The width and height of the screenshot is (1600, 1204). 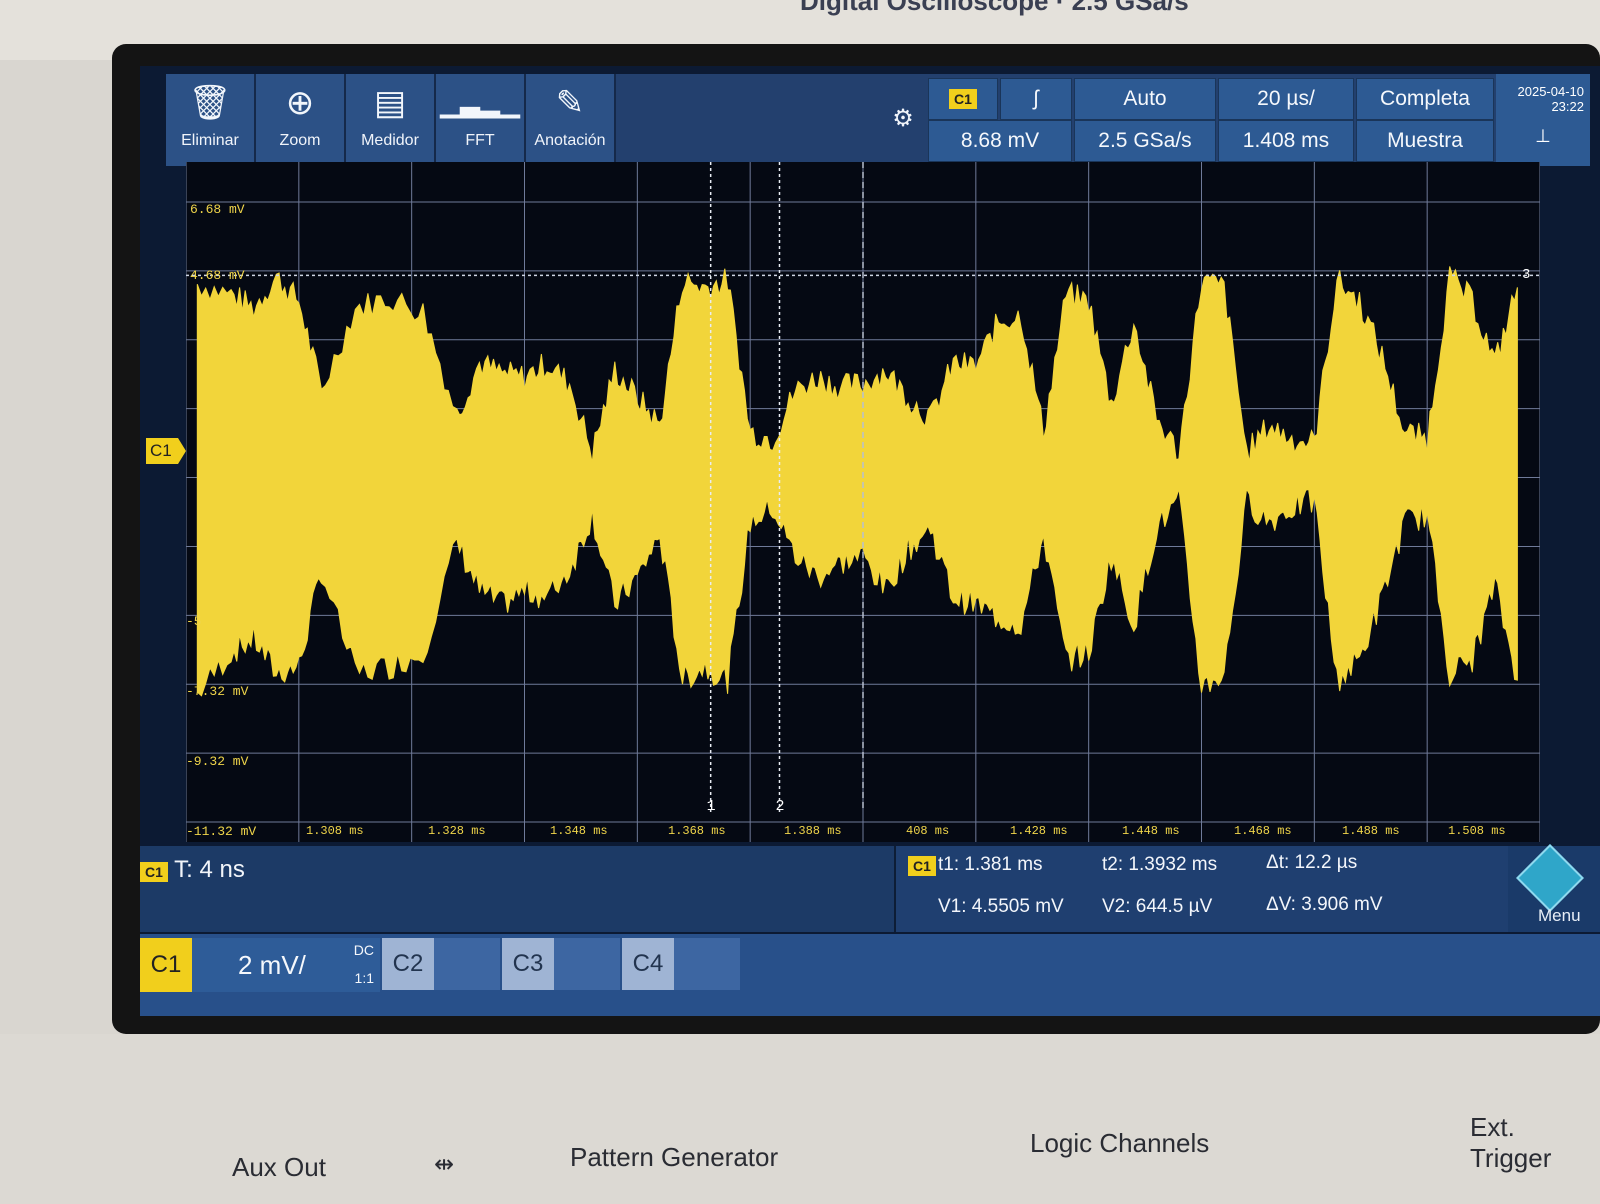 I want to click on settings-gear-button: ⚙, so click(x=903, y=124).